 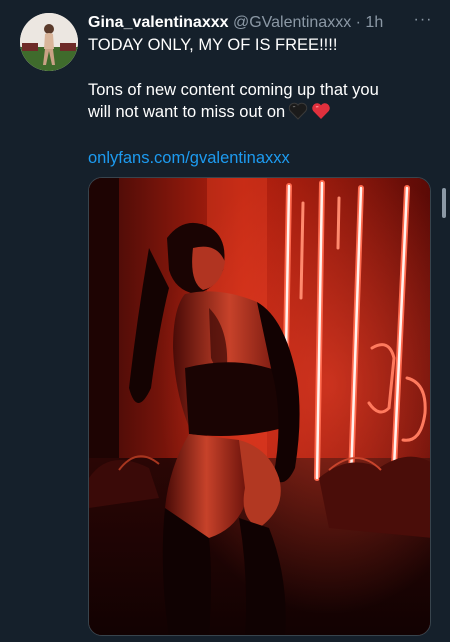 What do you see at coordinates (187, 112) in the screenshot?
I see `tweet-text-line-3-text: will not want to miss out on` at bounding box center [187, 112].